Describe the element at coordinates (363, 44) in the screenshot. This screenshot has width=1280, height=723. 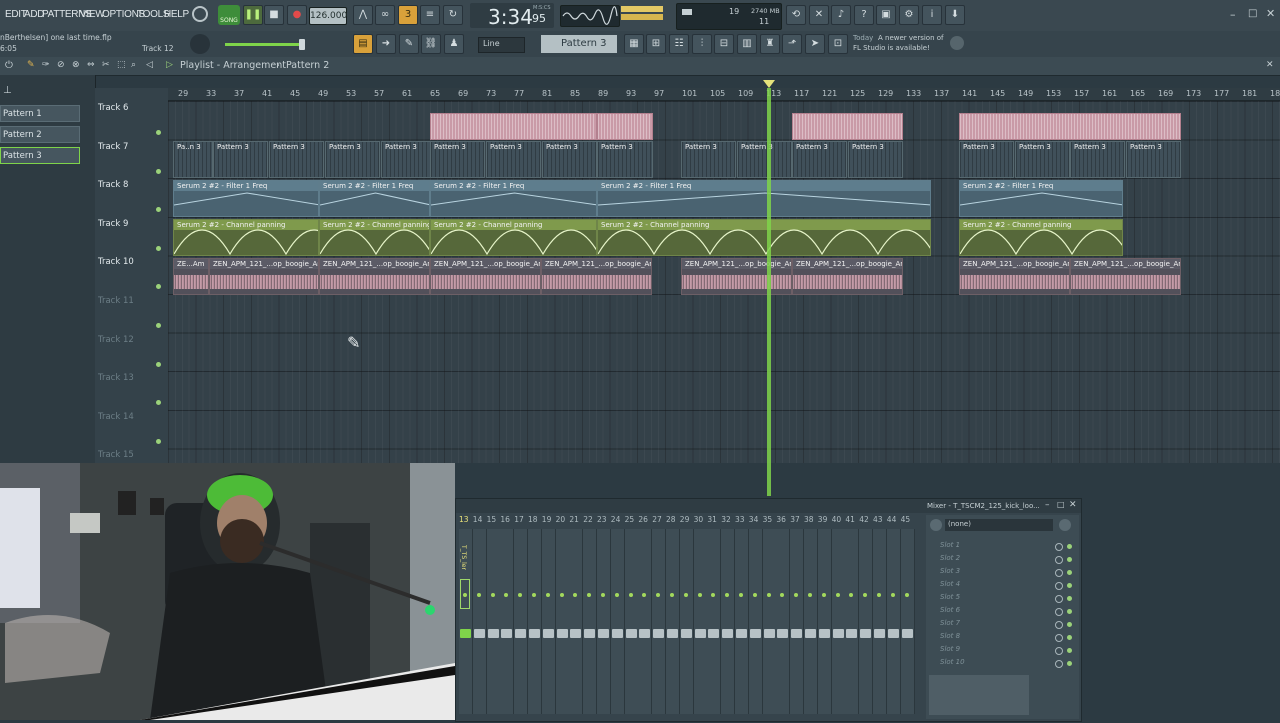
I see `playlist-window-icon: ▤` at that location.